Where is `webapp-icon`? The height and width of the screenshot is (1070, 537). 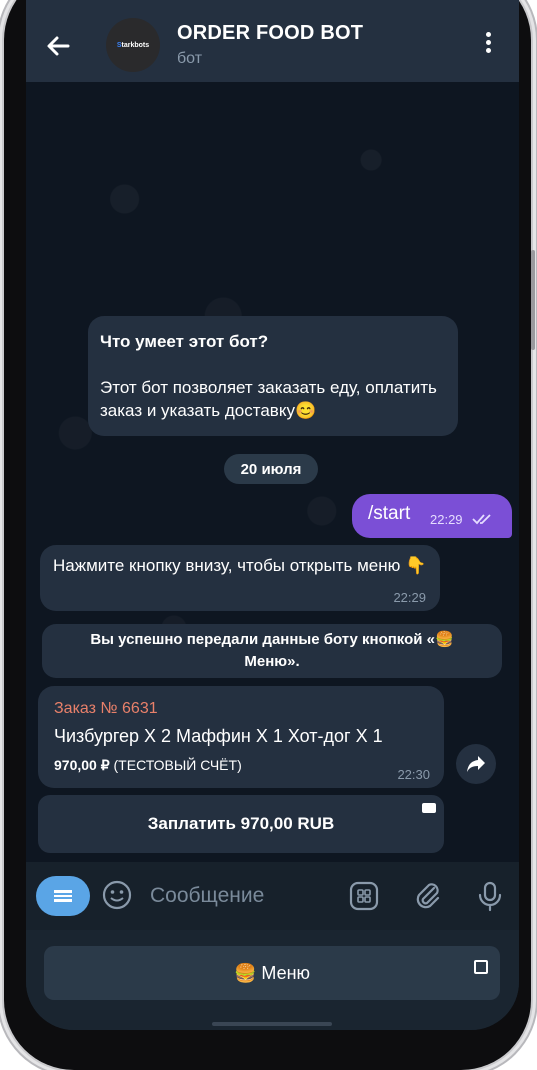 webapp-icon is located at coordinates (481, 967).